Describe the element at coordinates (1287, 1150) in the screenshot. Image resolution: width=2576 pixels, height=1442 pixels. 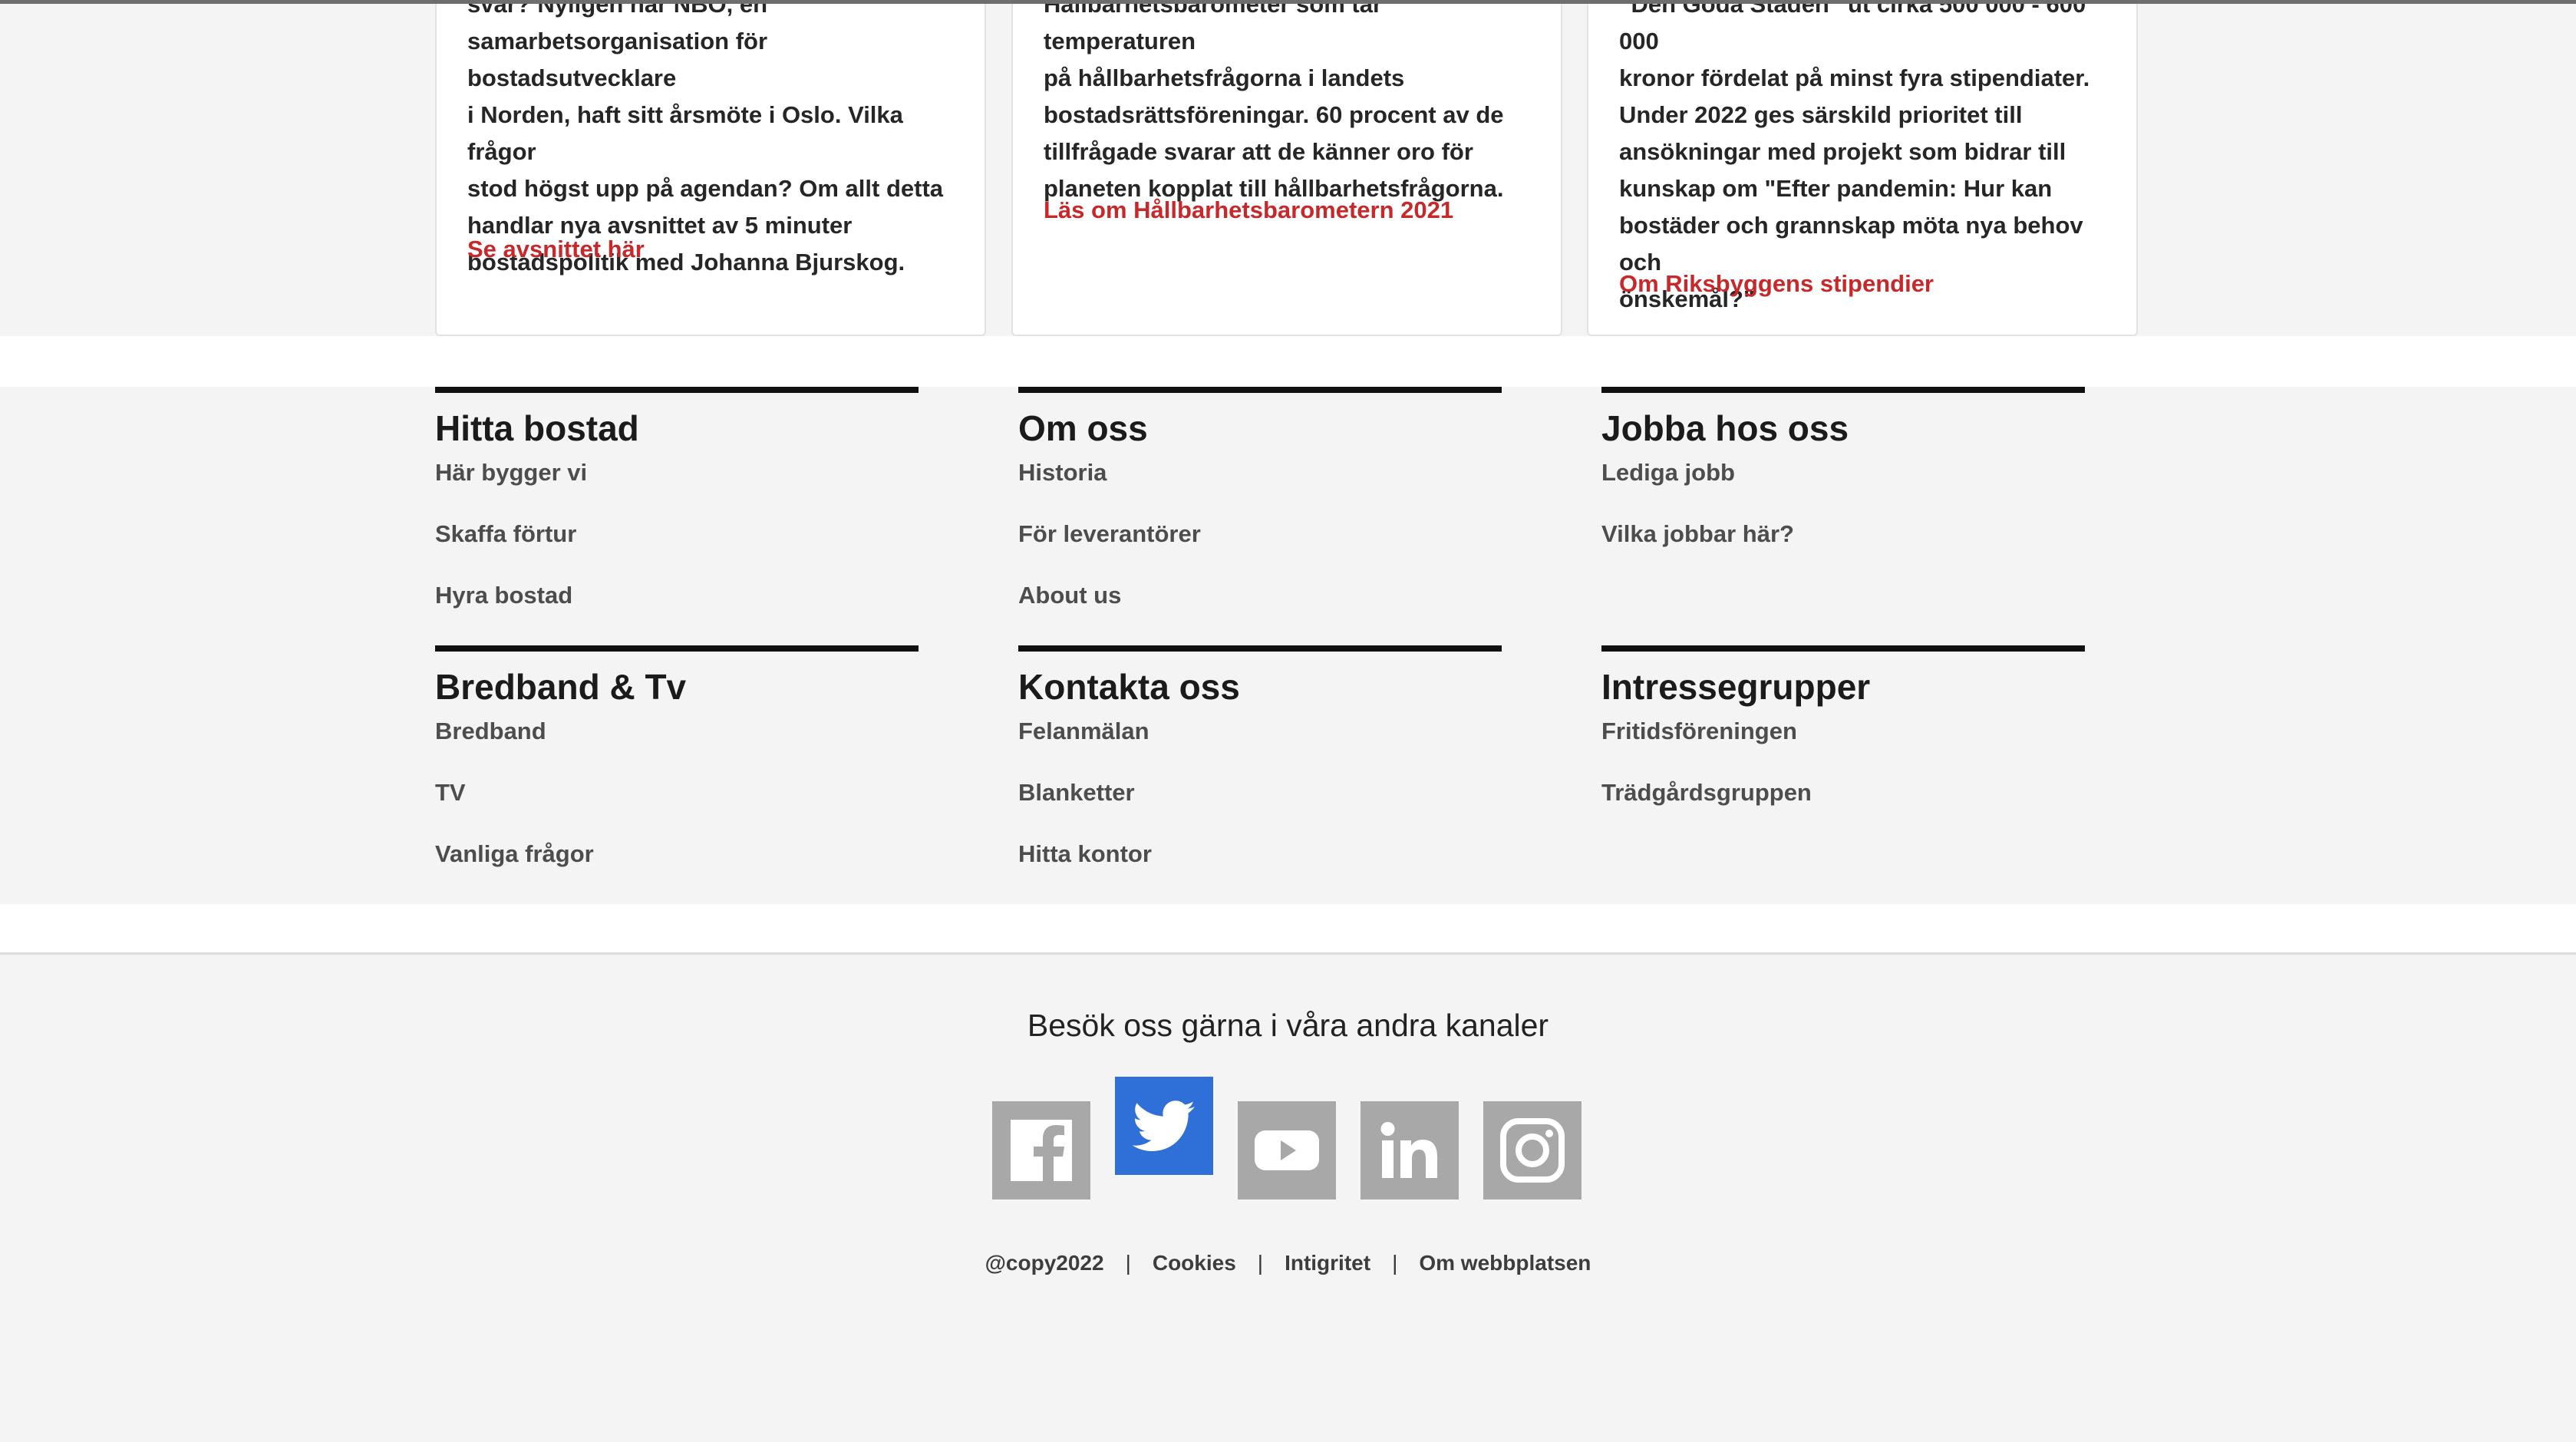
I see `youtube-icon` at that location.